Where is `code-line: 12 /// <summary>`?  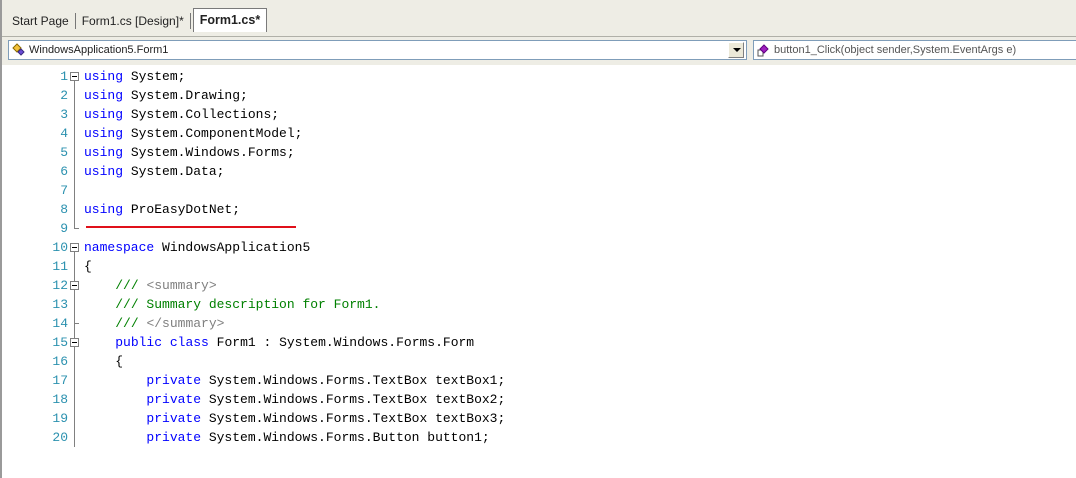 code-line: 12 /// <summary> is located at coordinates (540, 285).